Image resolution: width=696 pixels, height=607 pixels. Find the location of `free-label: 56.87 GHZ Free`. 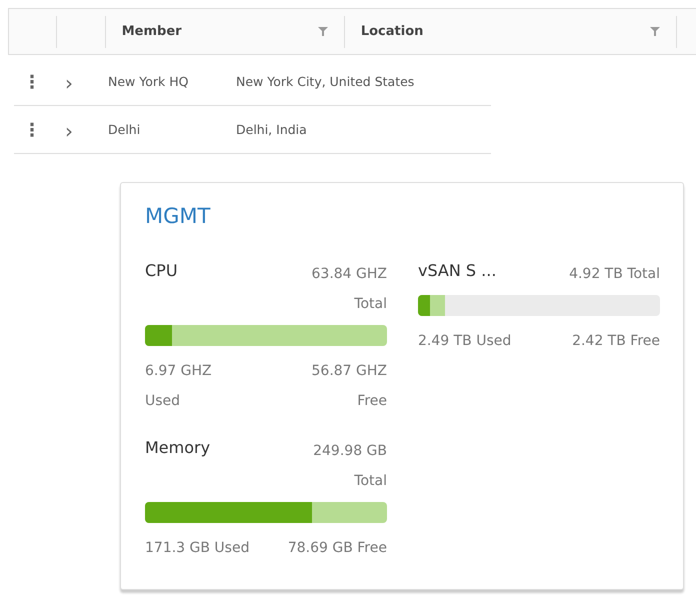

free-label: 56.87 GHZ Free is located at coordinates (348, 386).